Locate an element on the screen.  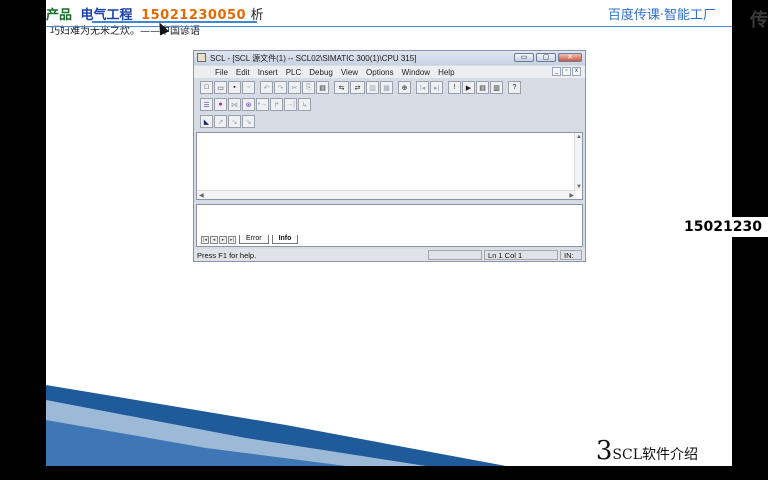
save-icon: ▪ is located at coordinates (234, 87).